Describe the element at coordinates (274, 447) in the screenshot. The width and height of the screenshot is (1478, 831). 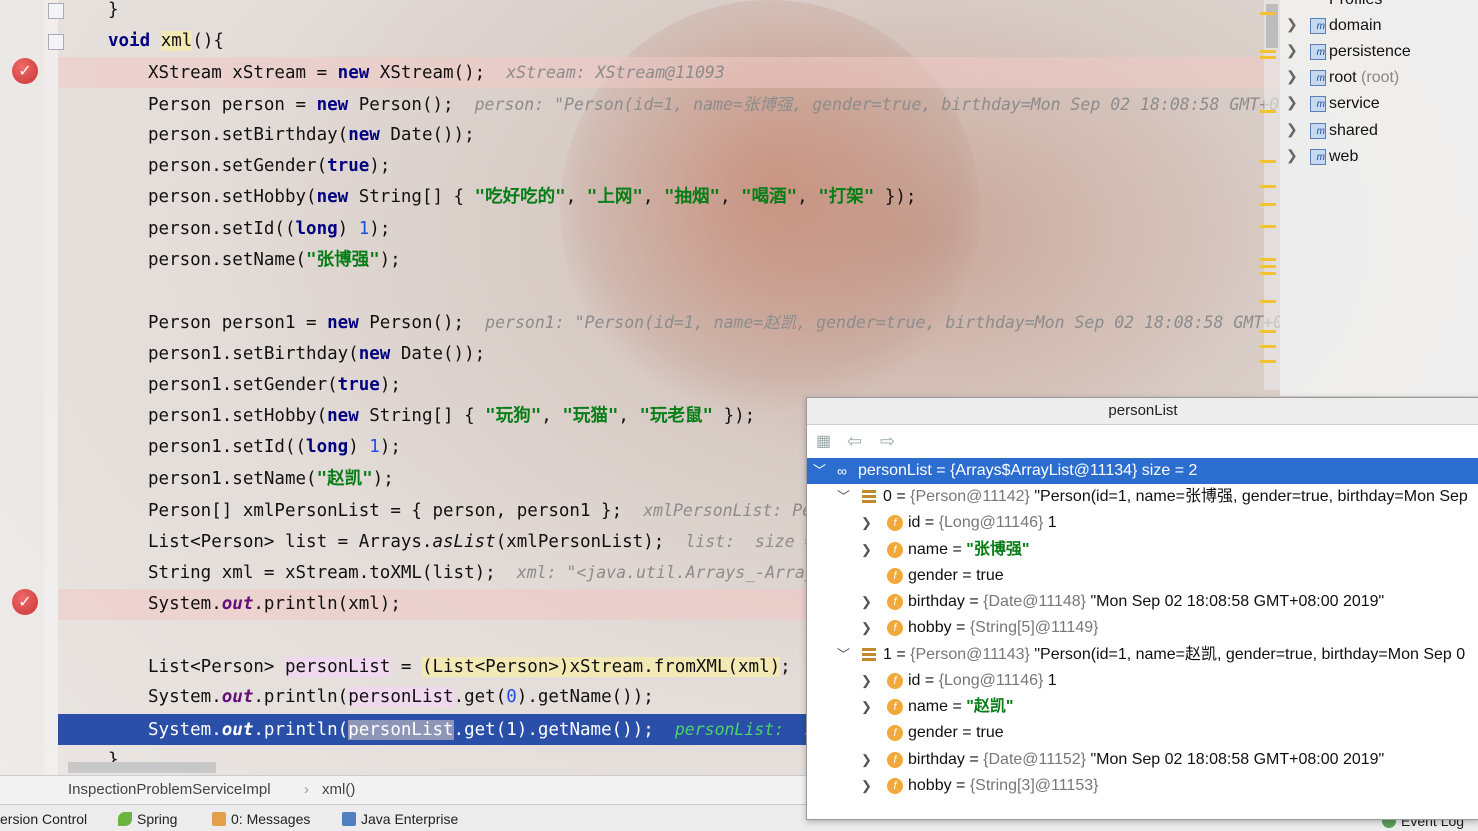
I see `code-text: person1.setId((long) 1);` at that location.